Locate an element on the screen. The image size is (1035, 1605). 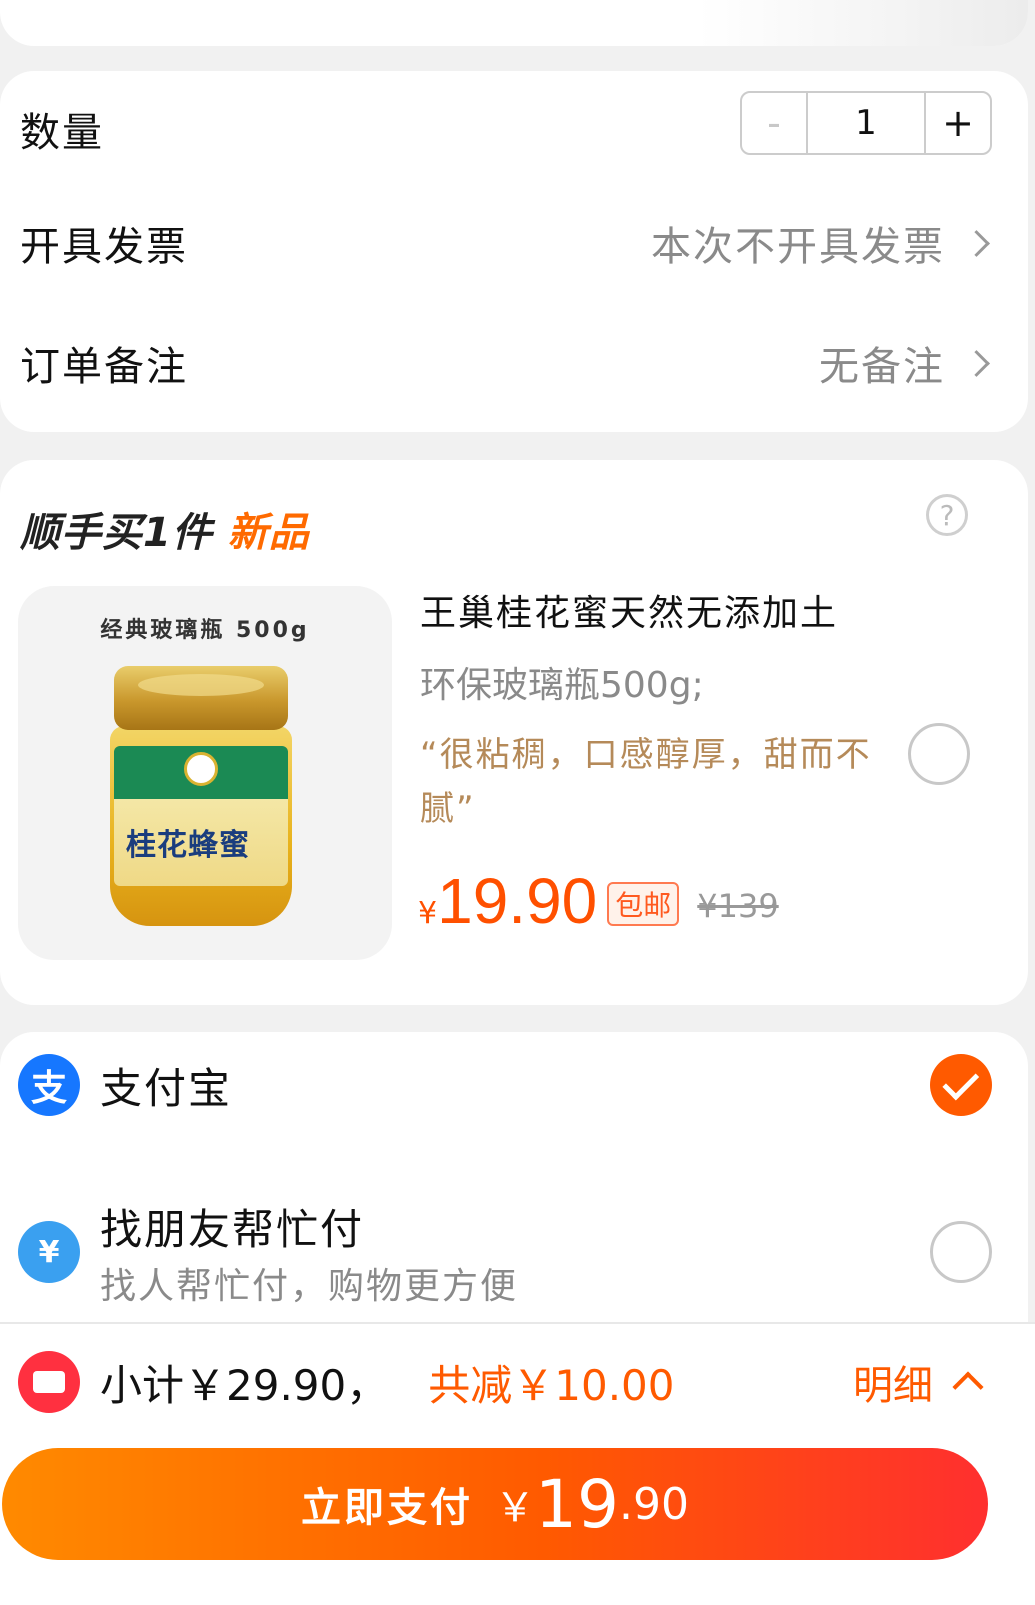
jar-logo-icon is located at coordinates (201, 769).